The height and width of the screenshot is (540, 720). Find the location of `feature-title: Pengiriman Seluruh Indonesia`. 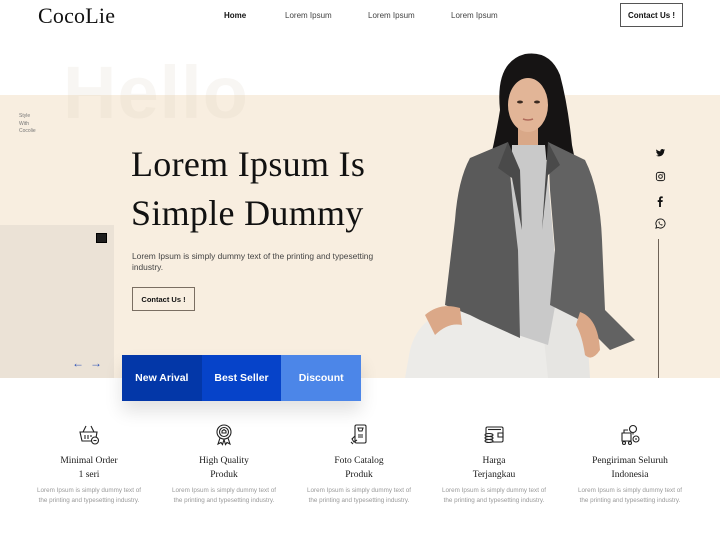

feature-title: Pengiriman Seluruh Indonesia is located at coordinates (630, 468).